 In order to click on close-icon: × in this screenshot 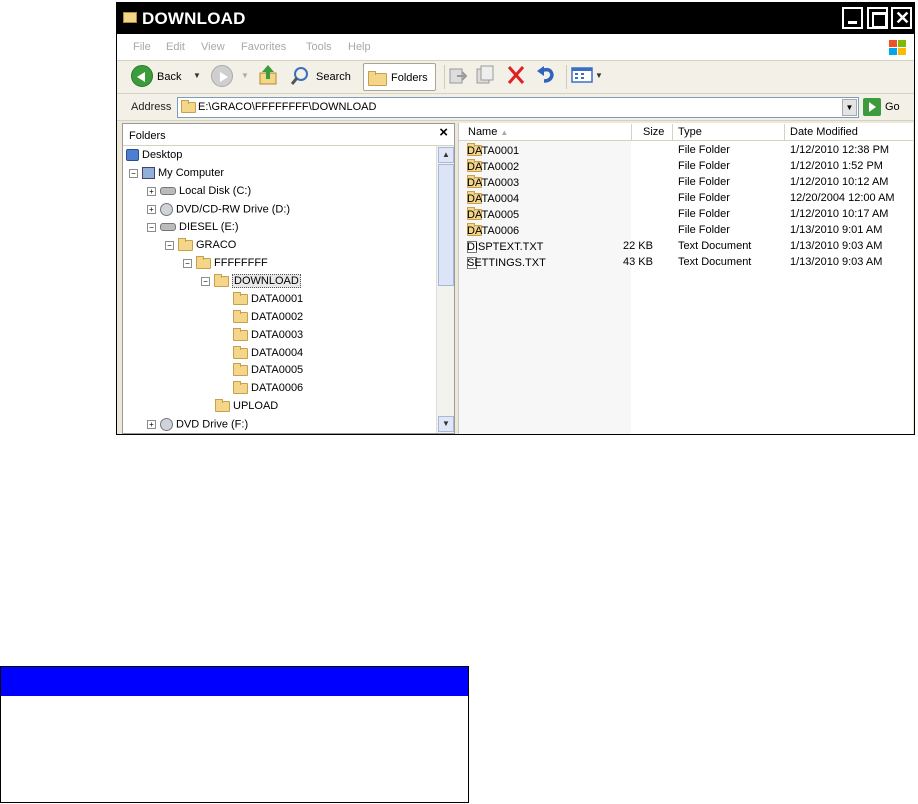, I will do `click(443, 132)`.